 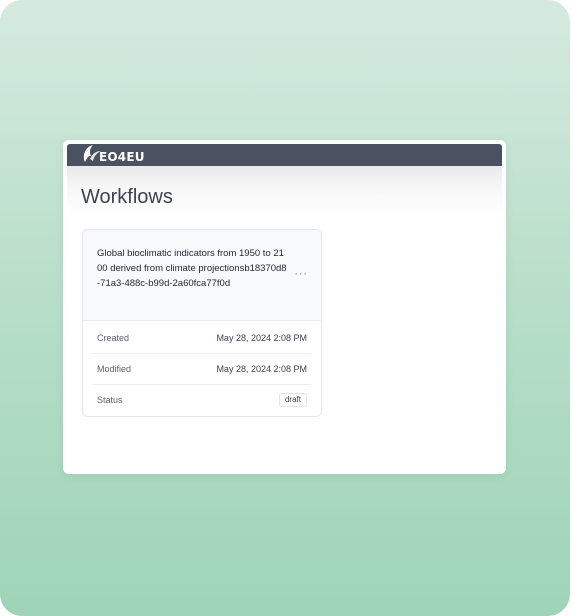 I want to click on top-navbar: EO4EU, so click(x=284, y=155).